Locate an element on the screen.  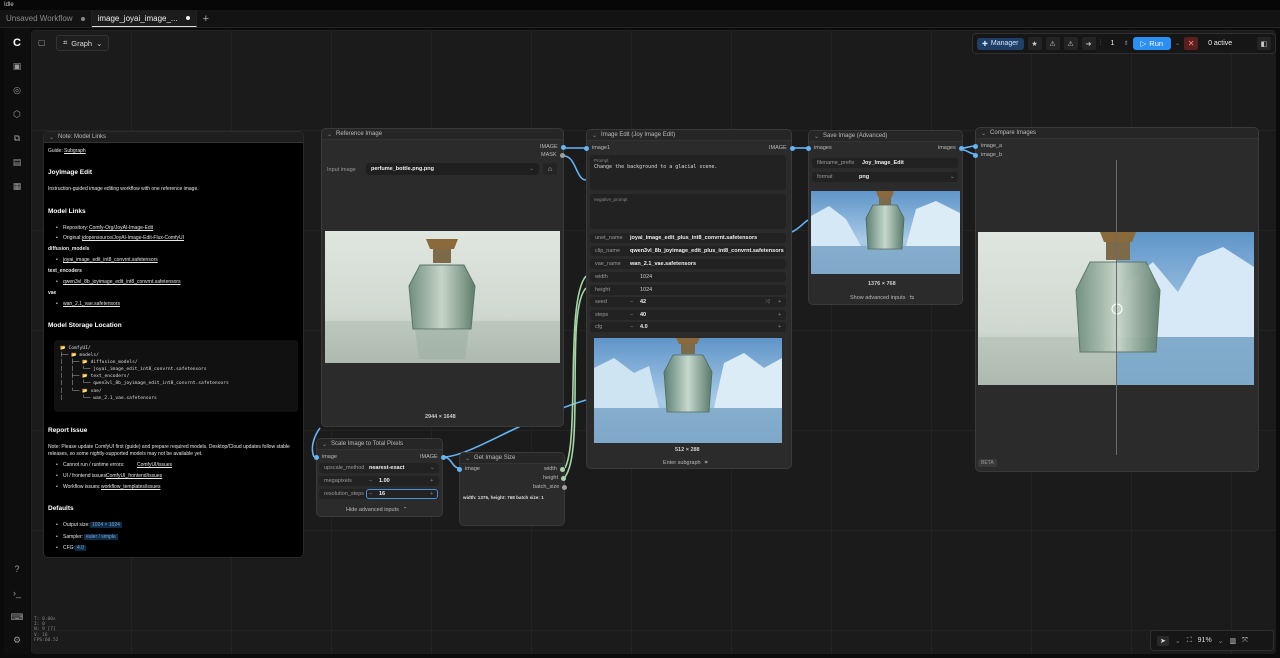
fit-view-icon: ⛶ is located at coordinates (1189, 641).